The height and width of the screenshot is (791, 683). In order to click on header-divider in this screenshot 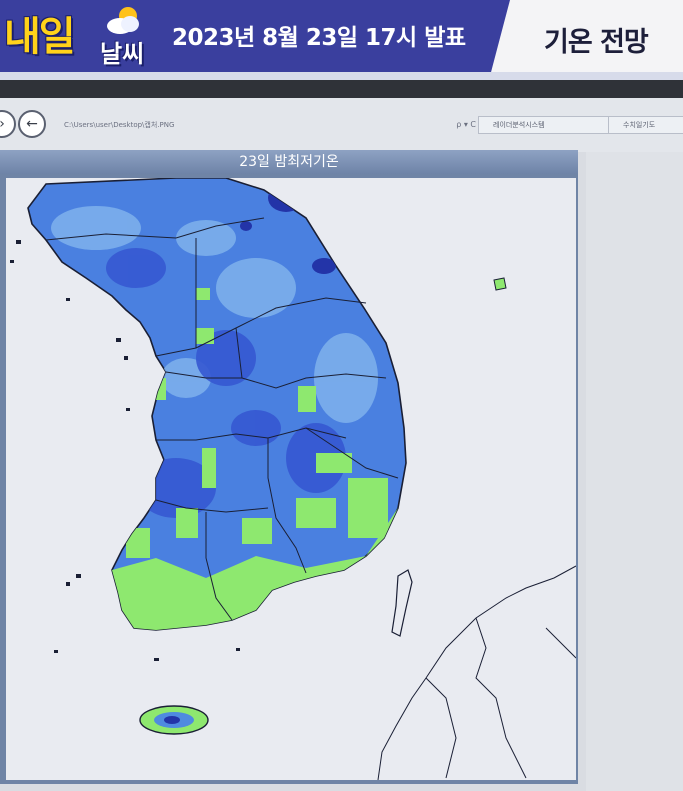, I will do `click(341, 76)`.